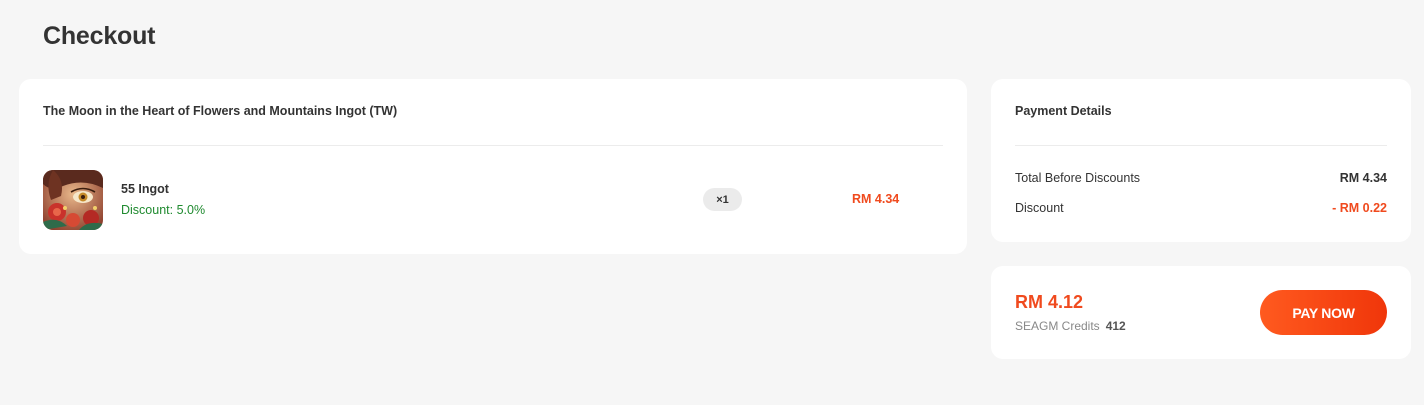  What do you see at coordinates (1201, 312) in the screenshot?
I see `pay-card: RM 4.12 SEAGM Credits 412 PAY NOW` at bounding box center [1201, 312].